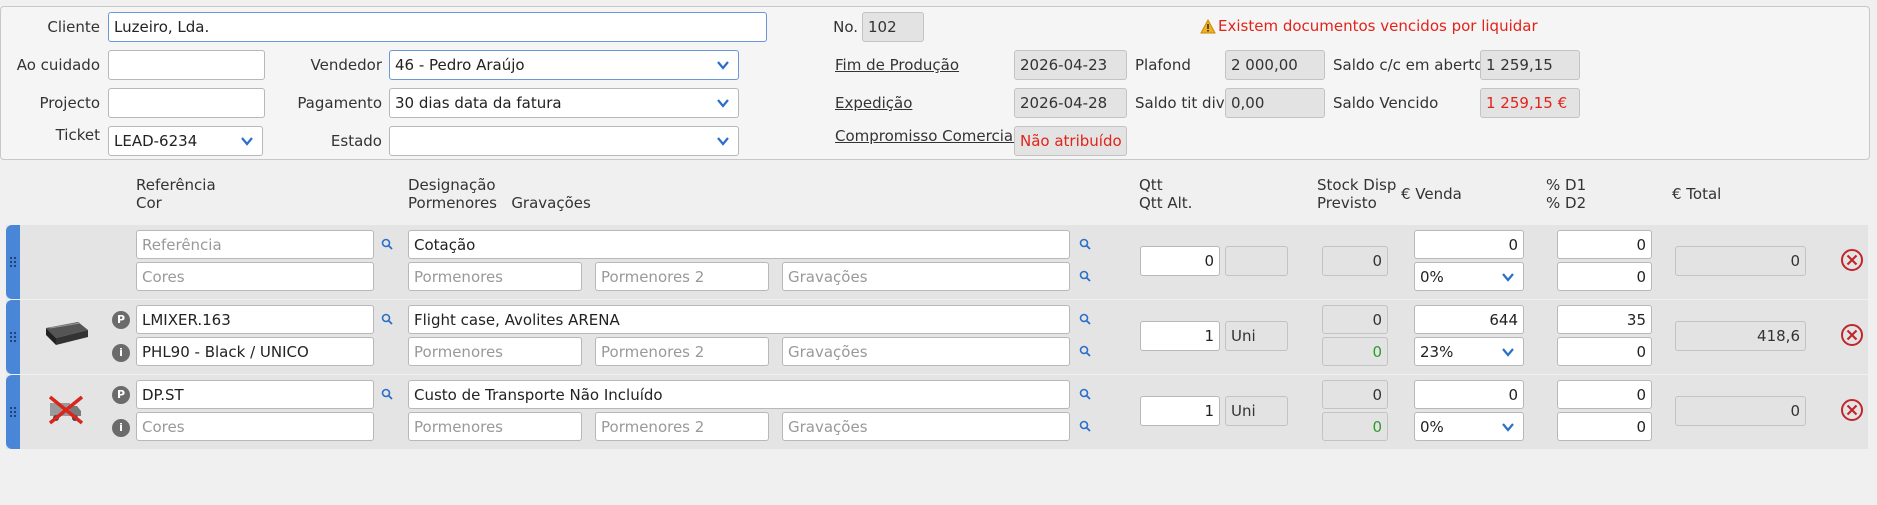 Image resolution: width=1877 pixels, height=505 pixels. I want to click on col-header-stock: Stock Disp Previsto, so click(1356, 194).